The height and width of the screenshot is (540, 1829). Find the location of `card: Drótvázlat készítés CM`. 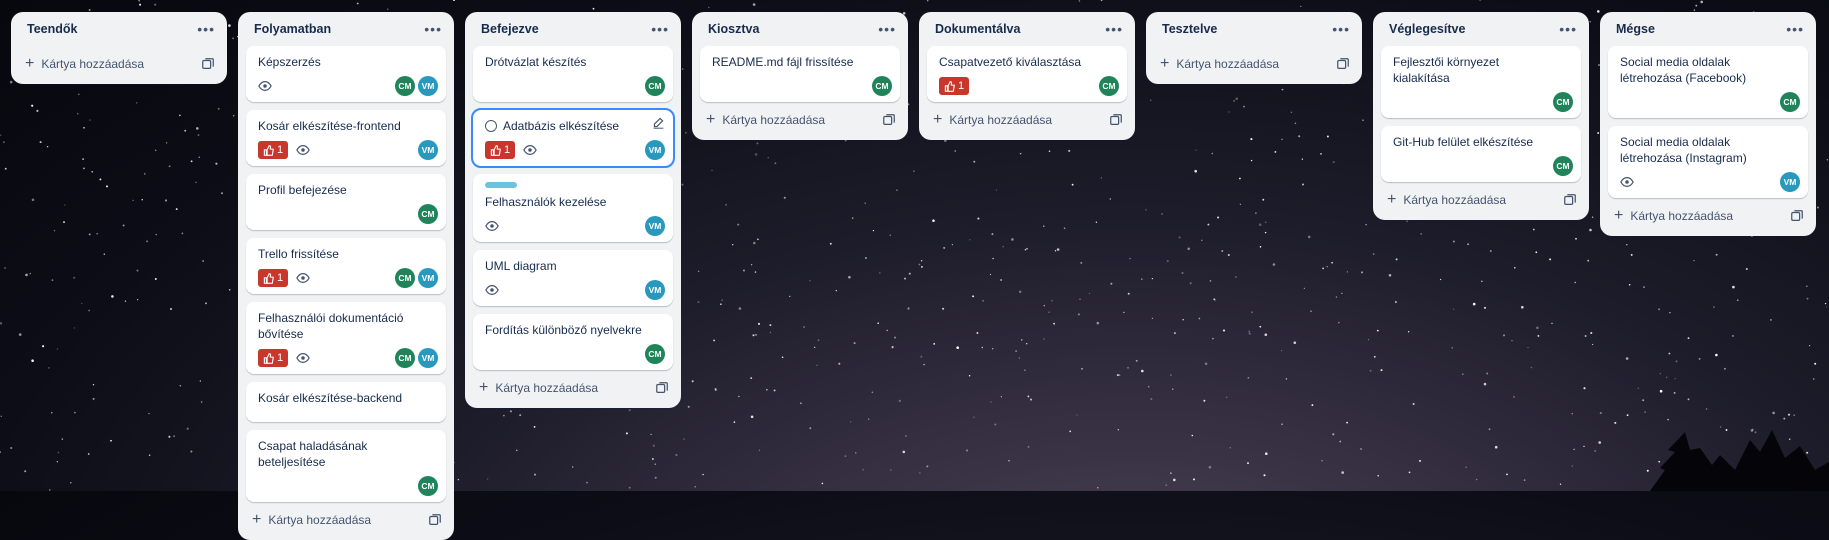

card: Drótvázlat készítés CM is located at coordinates (573, 74).